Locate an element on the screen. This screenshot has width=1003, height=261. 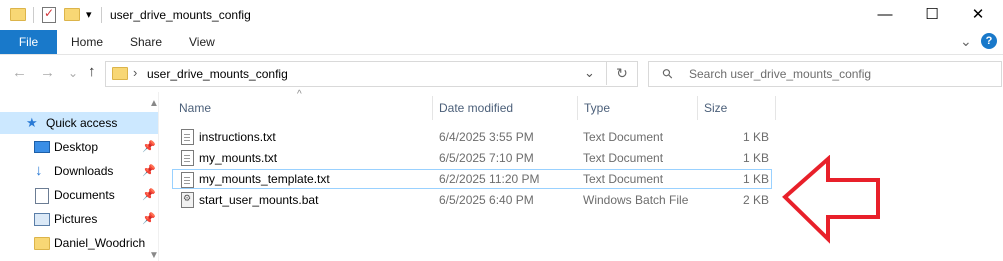
title-bar: ▾ user_drive_mounts_config — ☐ ✕ is located at coordinates (501, 15).